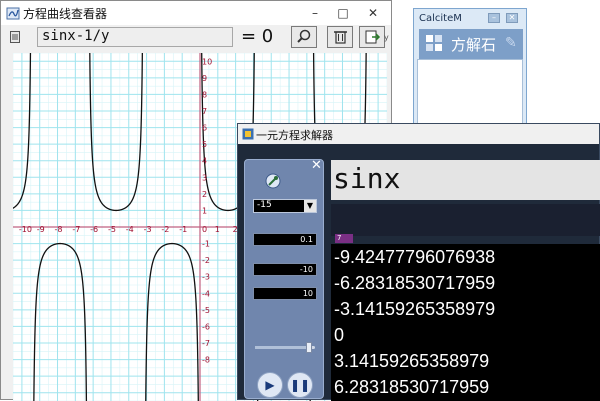 Image resolution: width=600 pixels, height=401 pixels. I want to click on magnifier-icon, so click(304, 36).